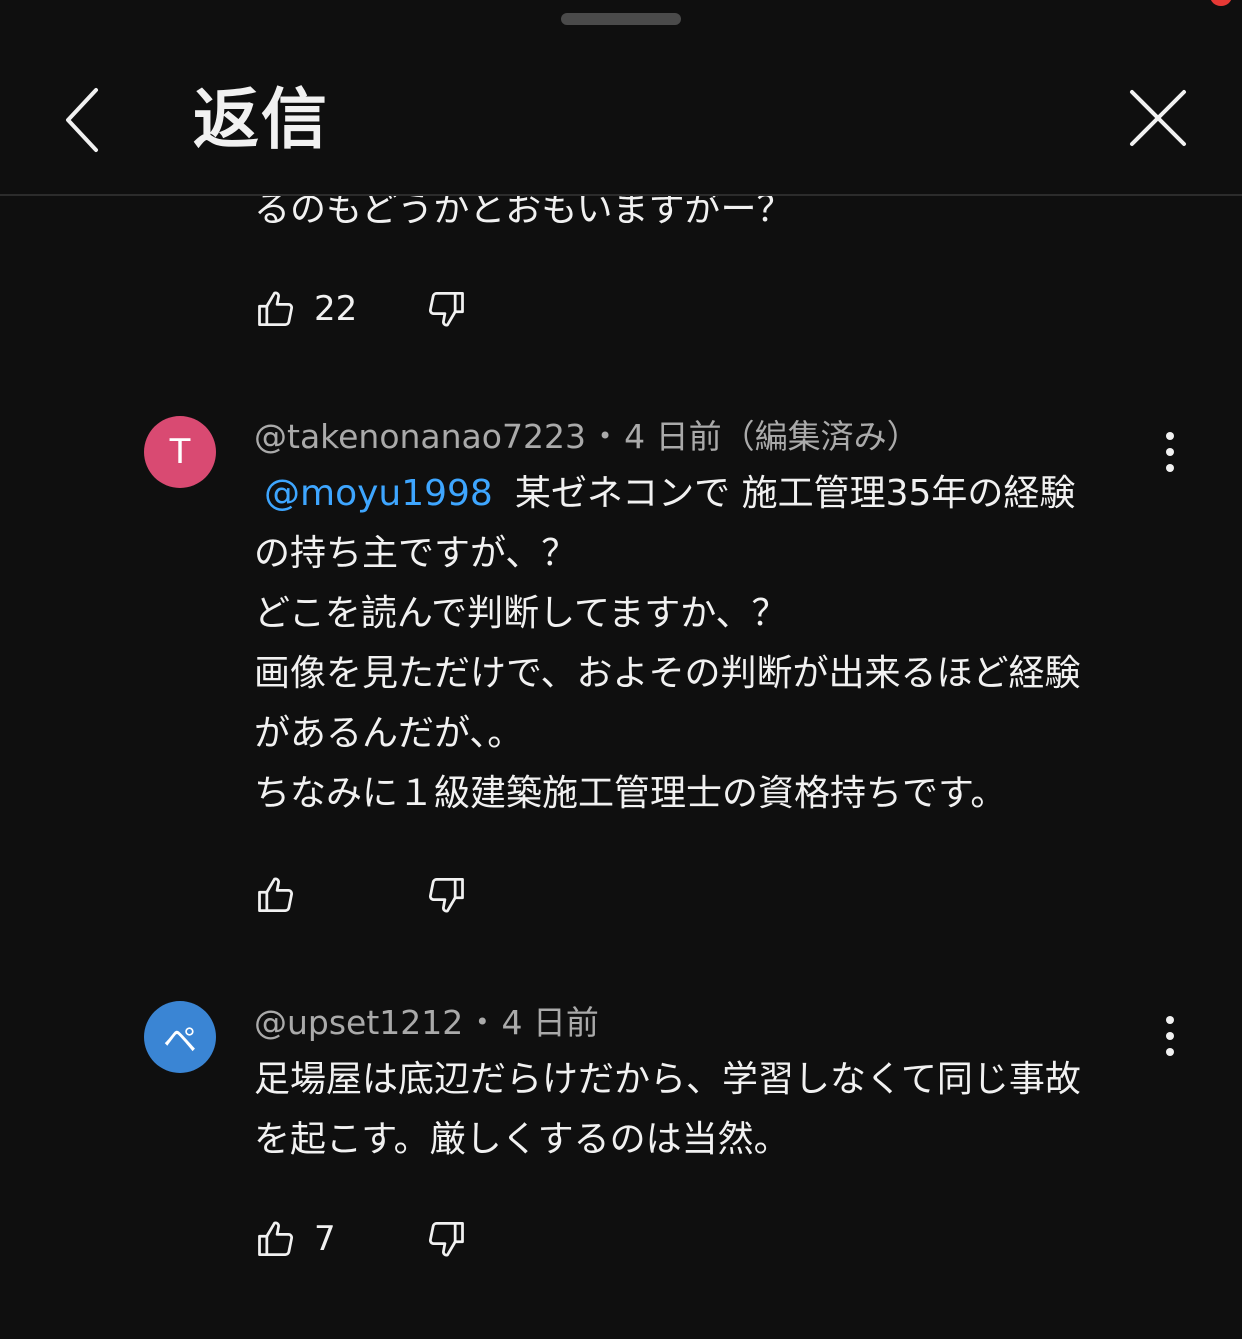  Describe the element at coordinates (389, 733) in the screenshot. I see `comment-line: があるんだが、。` at that location.